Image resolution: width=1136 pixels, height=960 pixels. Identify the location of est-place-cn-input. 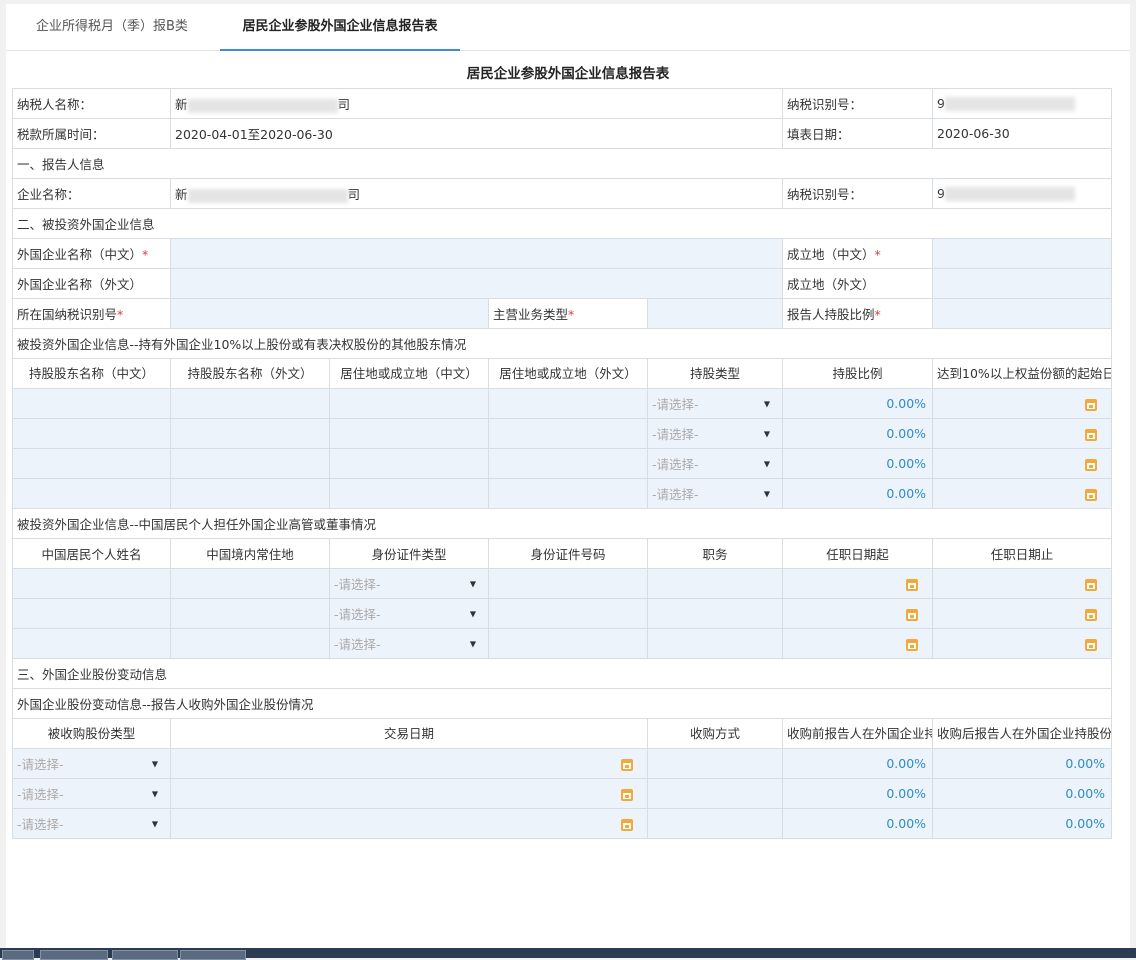
(1022, 253).